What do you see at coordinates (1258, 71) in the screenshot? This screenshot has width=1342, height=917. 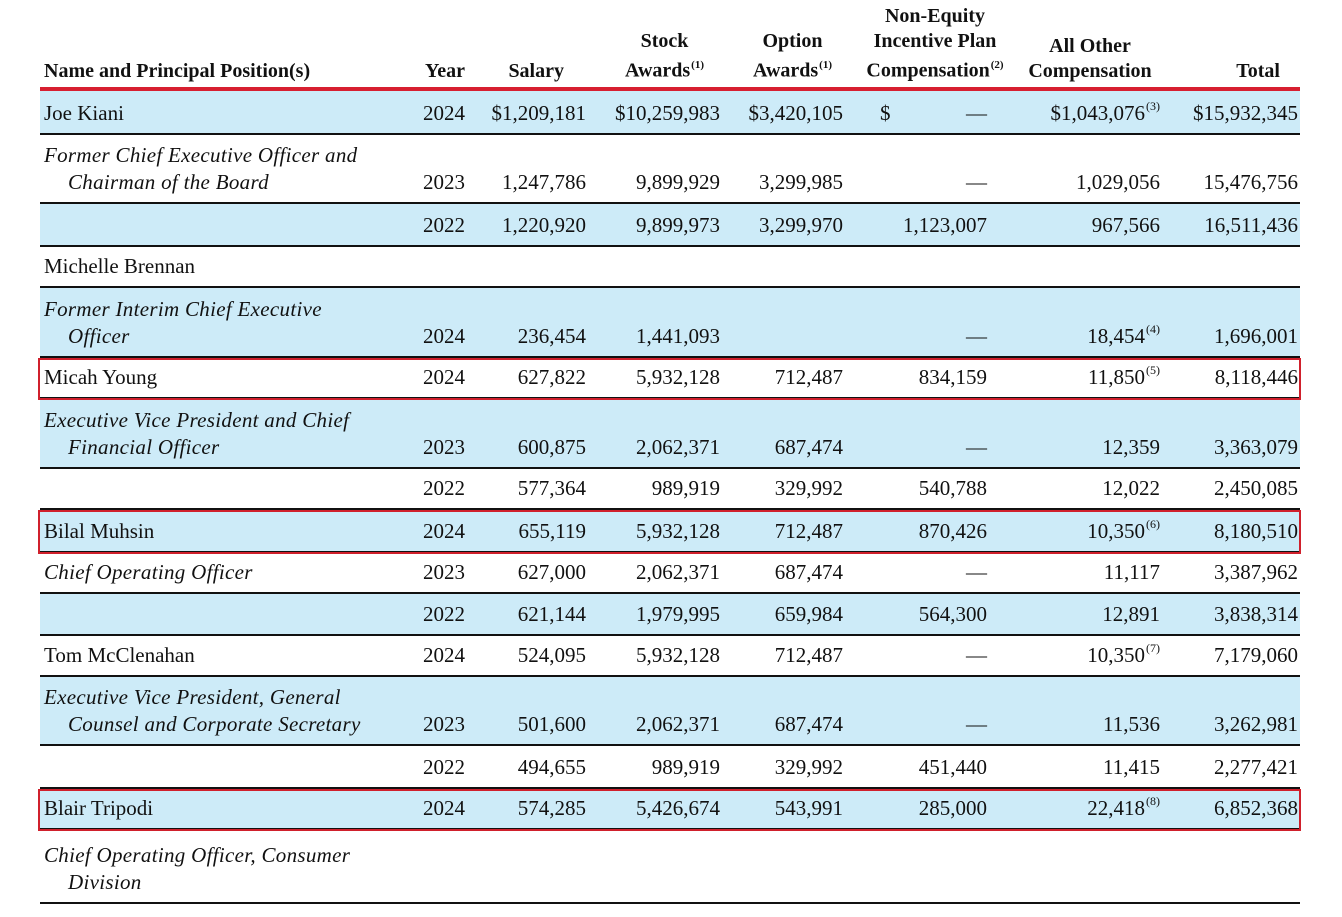 I see `header-total: Total` at bounding box center [1258, 71].